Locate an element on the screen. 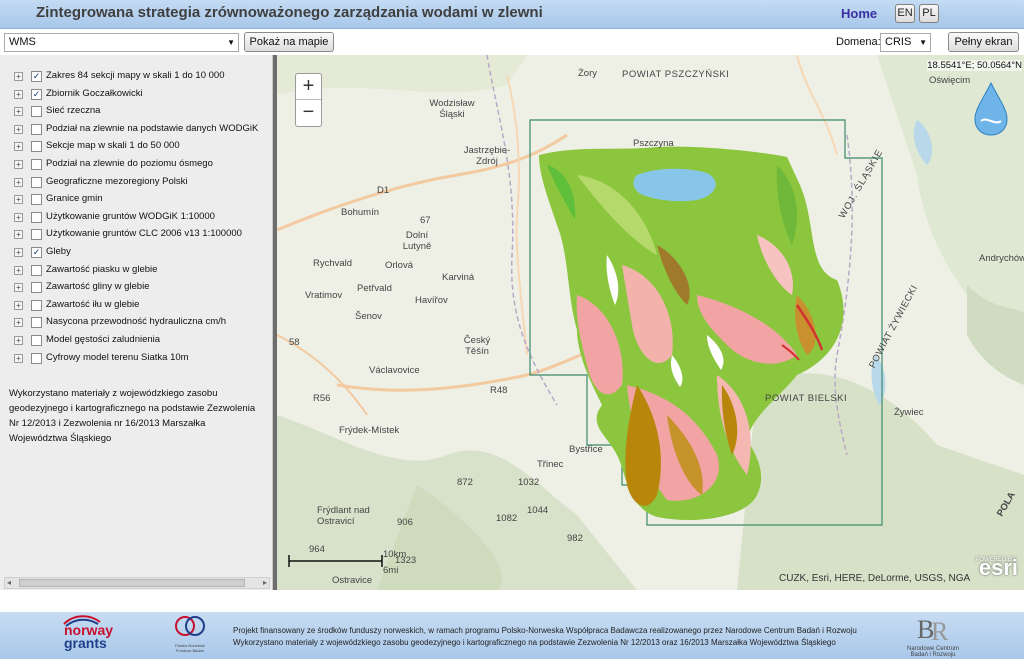  map-label: Havířov is located at coordinates (431, 300).